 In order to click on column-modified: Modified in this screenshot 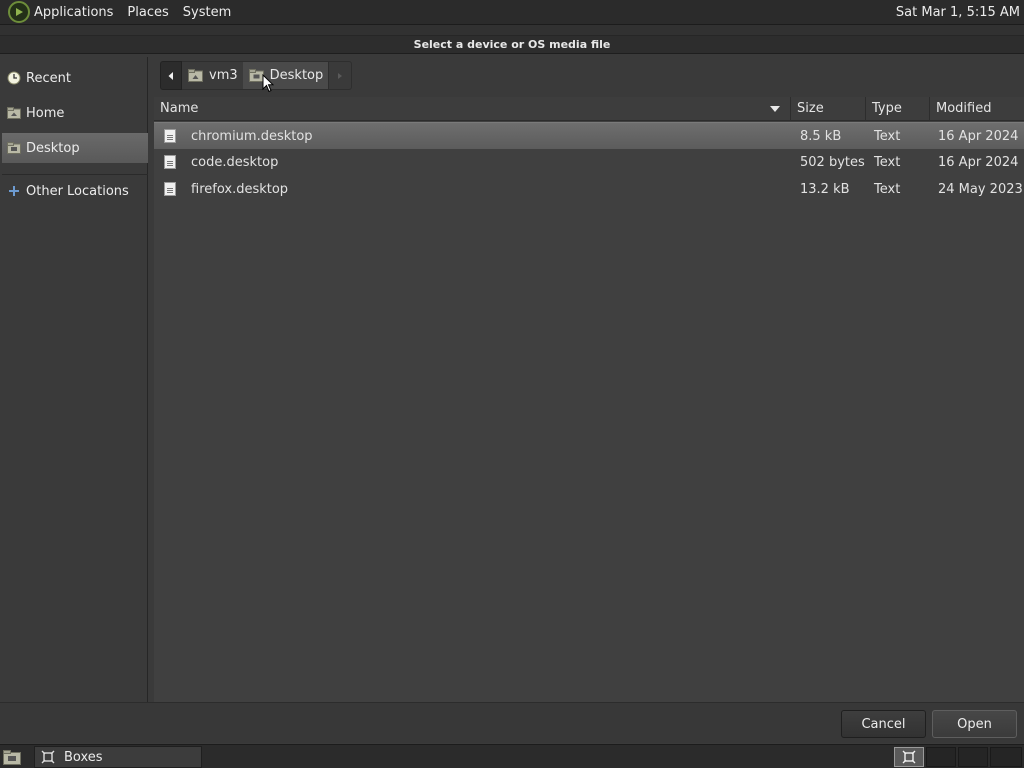, I will do `click(977, 109)`.